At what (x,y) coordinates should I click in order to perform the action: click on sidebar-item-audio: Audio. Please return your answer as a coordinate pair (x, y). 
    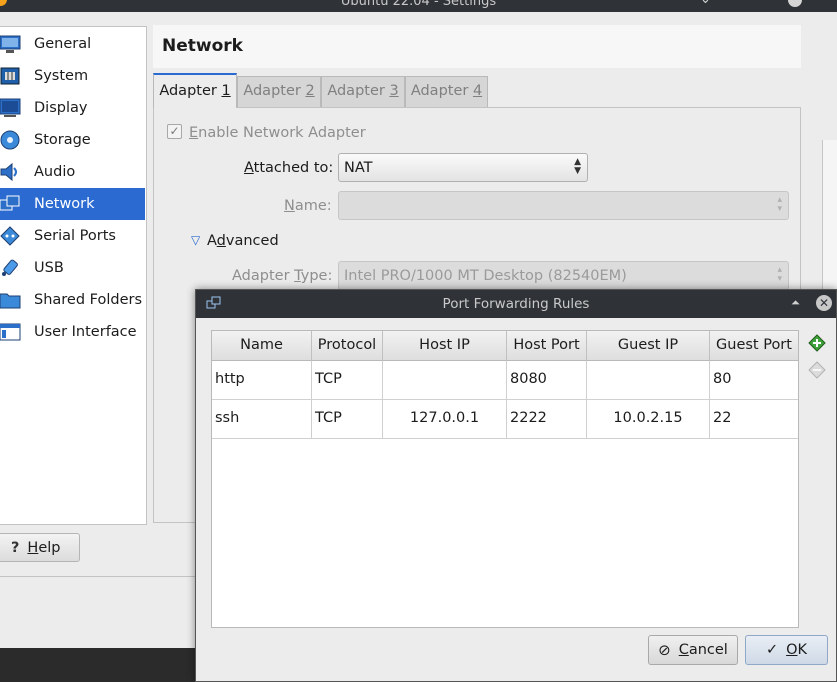
    Looking at the image, I should click on (72, 172).